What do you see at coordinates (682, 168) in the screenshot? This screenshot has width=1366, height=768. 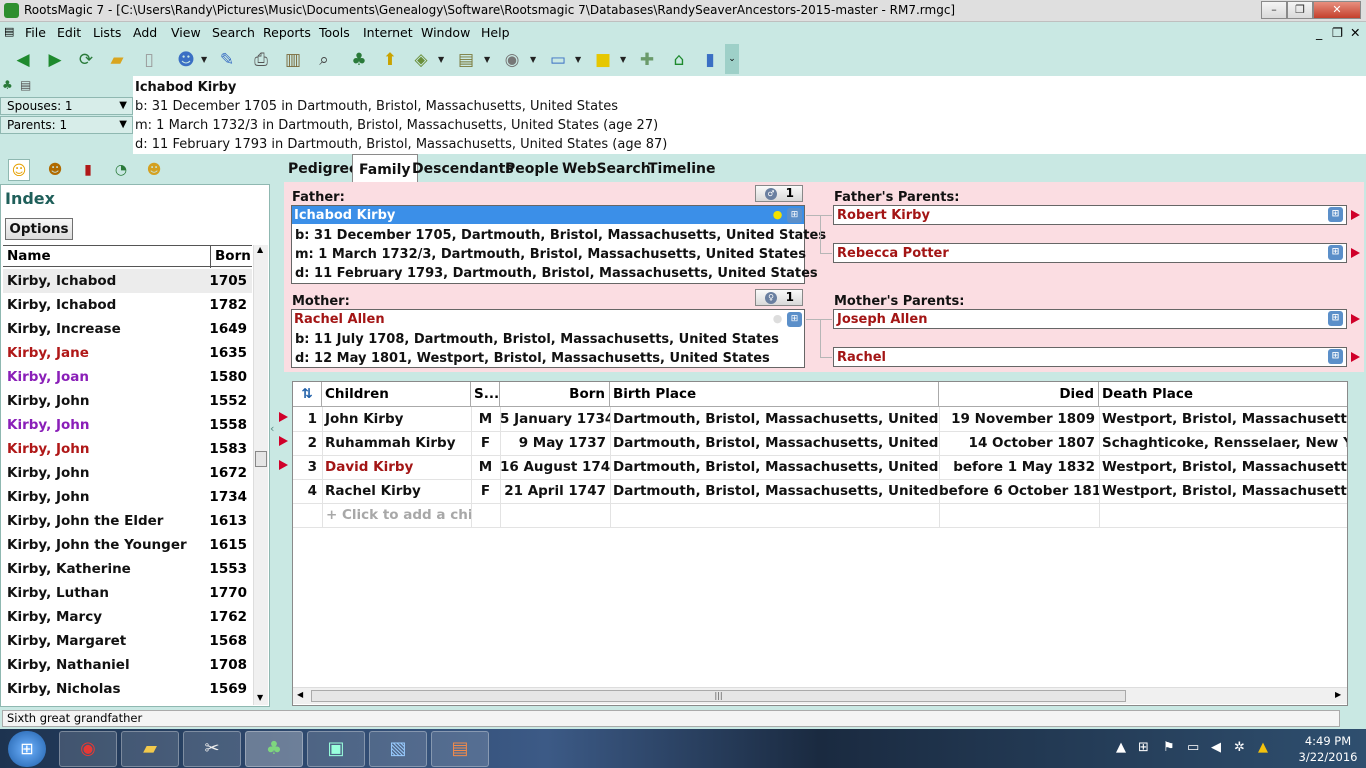 I see `tab-timeline: Timeline` at bounding box center [682, 168].